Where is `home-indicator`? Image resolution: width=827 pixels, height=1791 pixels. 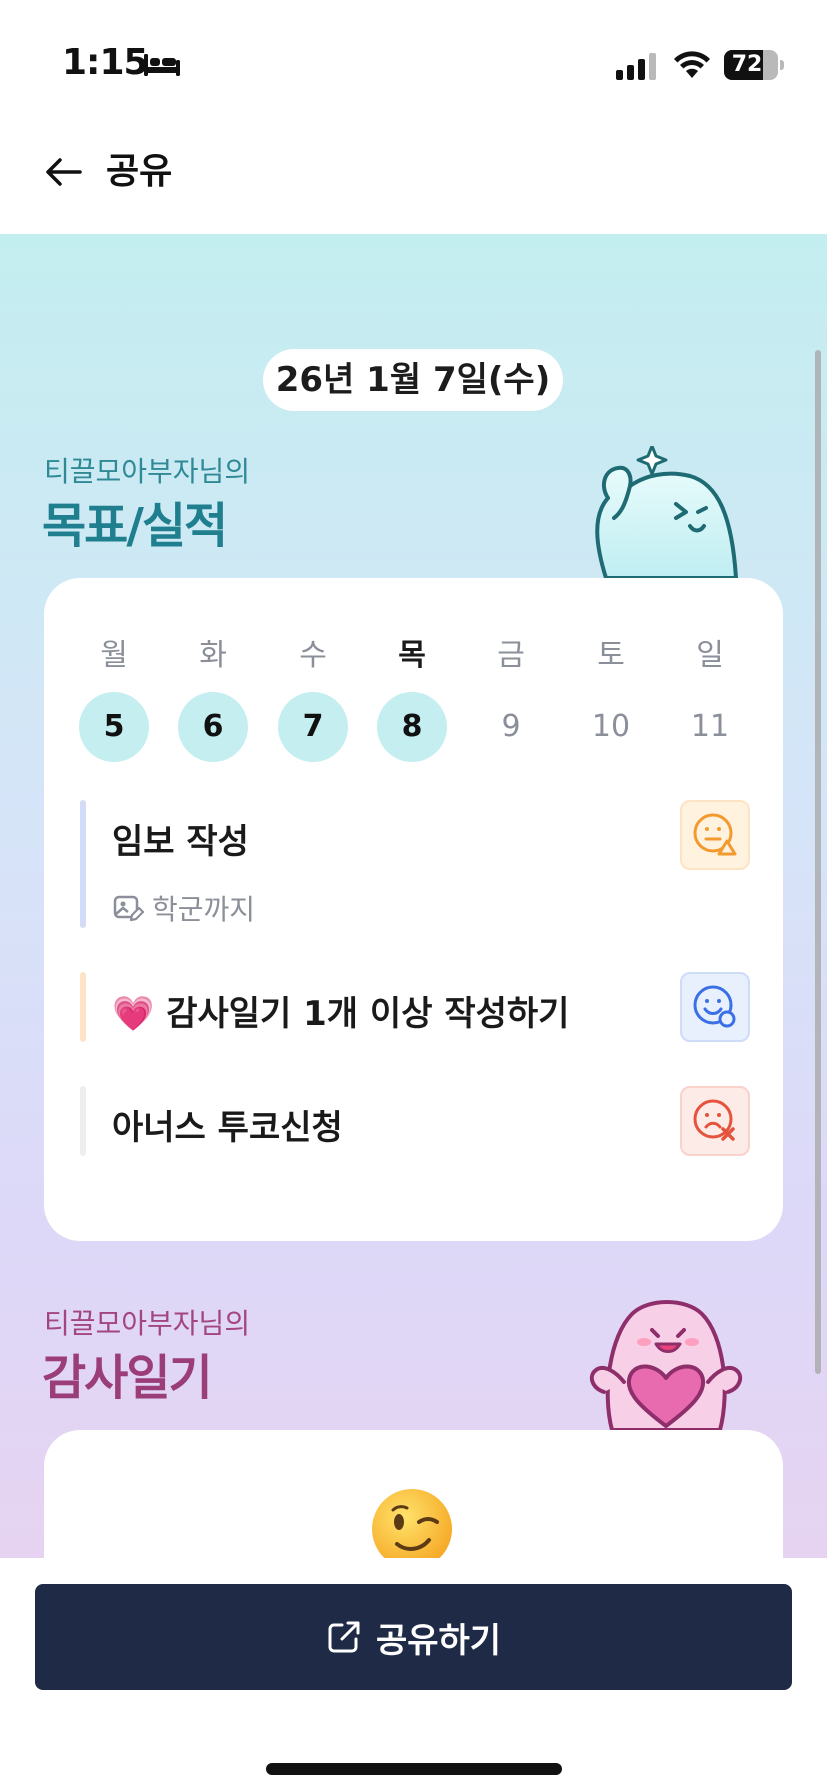
home-indicator is located at coordinates (414, 1769).